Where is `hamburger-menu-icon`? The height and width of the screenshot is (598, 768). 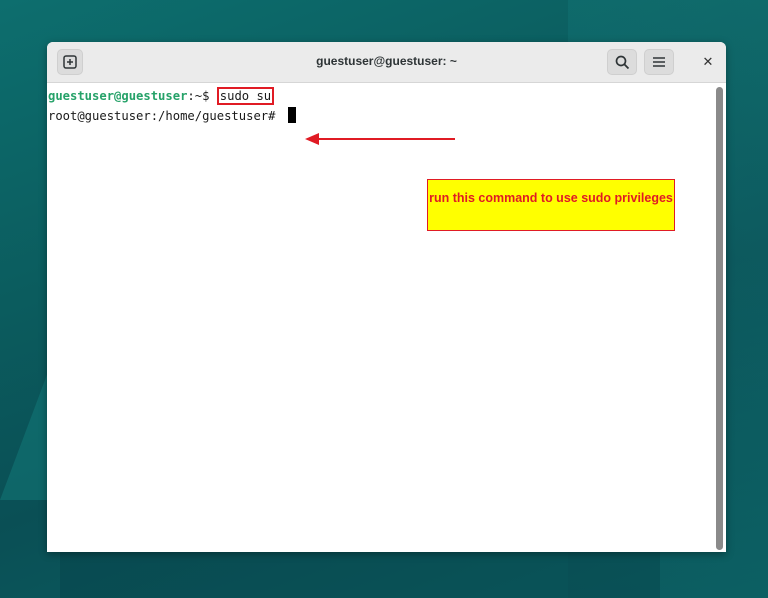 hamburger-menu-icon is located at coordinates (659, 62).